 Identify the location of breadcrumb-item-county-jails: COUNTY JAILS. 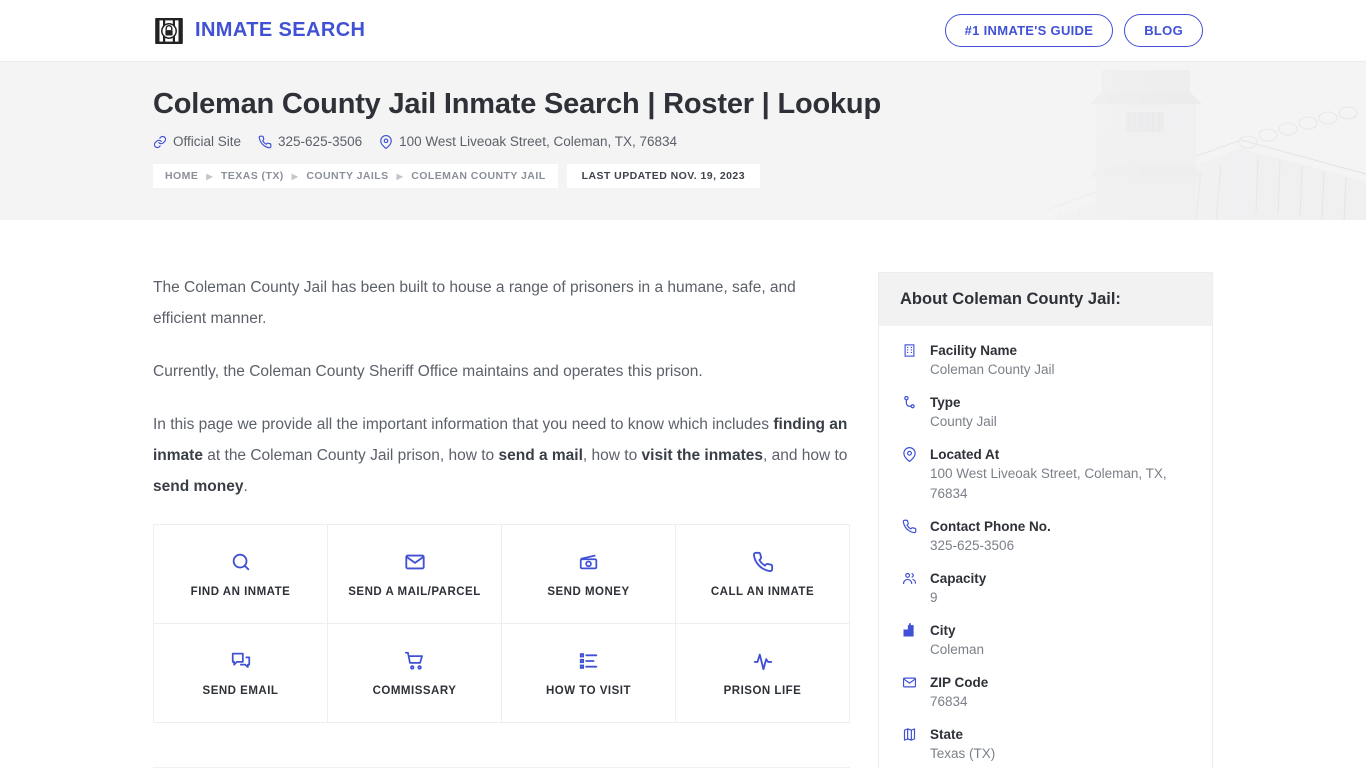
(347, 176).